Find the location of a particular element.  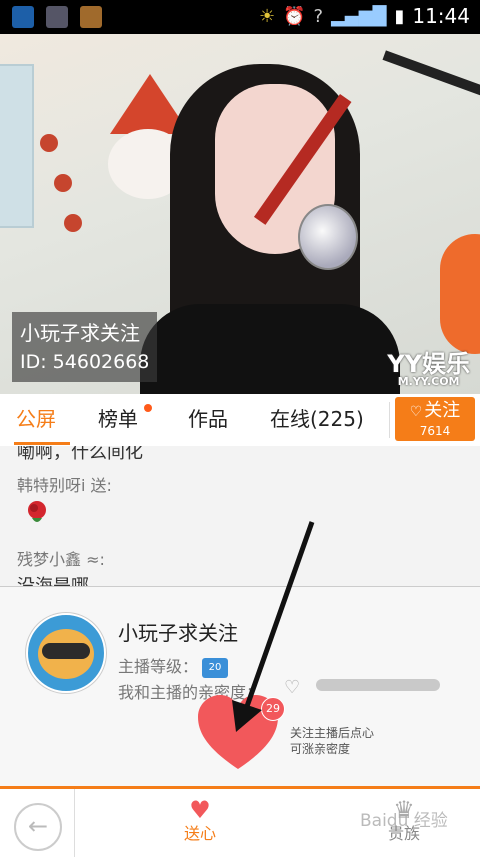

signal-icon: ▂▄▆█ is located at coordinates (359, 16).